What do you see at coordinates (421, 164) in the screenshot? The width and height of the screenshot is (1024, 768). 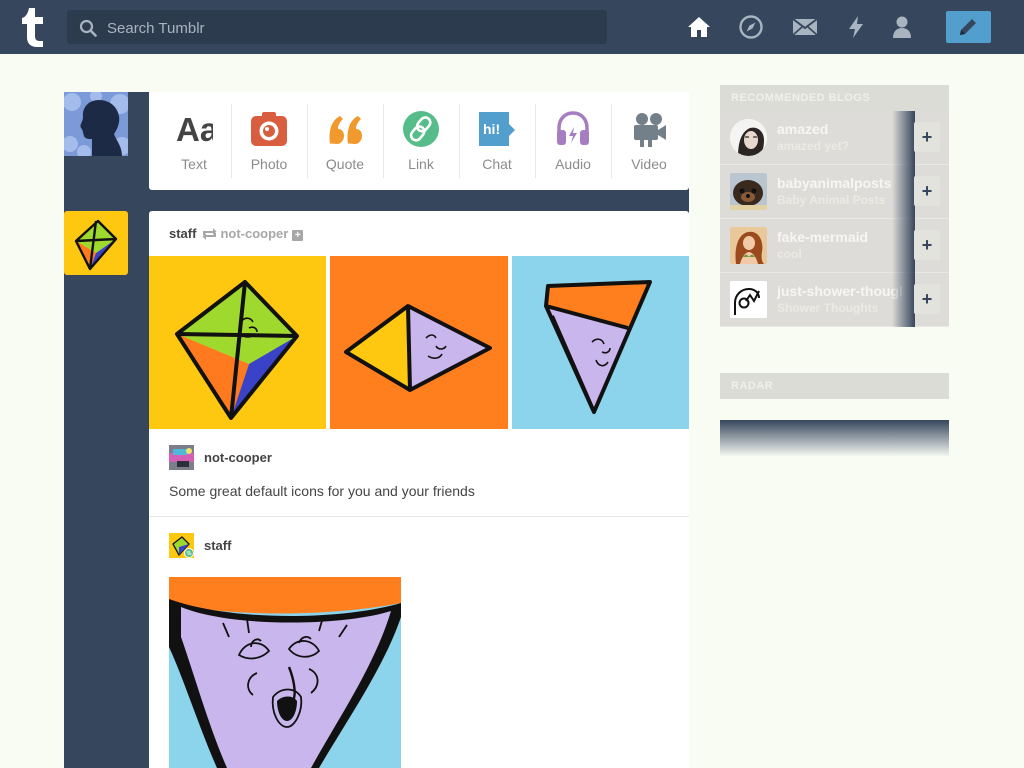 I see `post-type-label: Link` at bounding box center [421, 164].